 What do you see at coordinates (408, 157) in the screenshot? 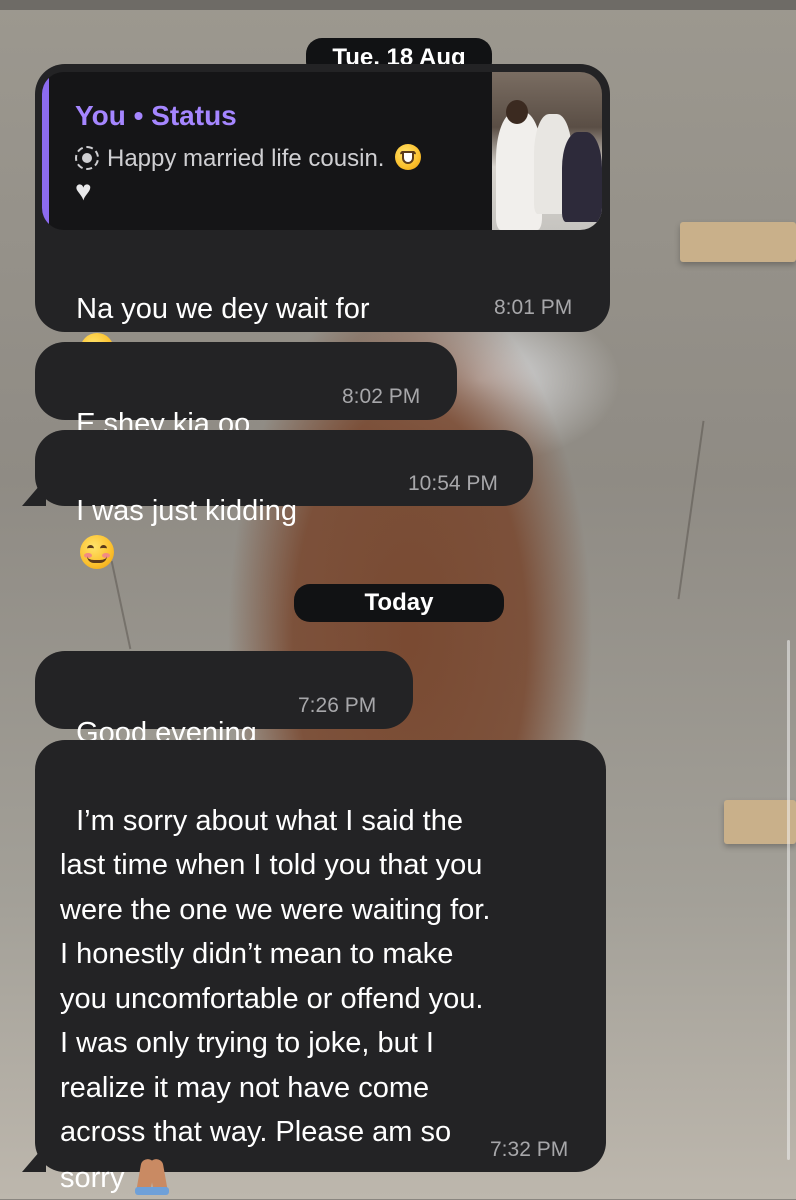
I see `partying-face-icon` at bounding box center [408, 157].